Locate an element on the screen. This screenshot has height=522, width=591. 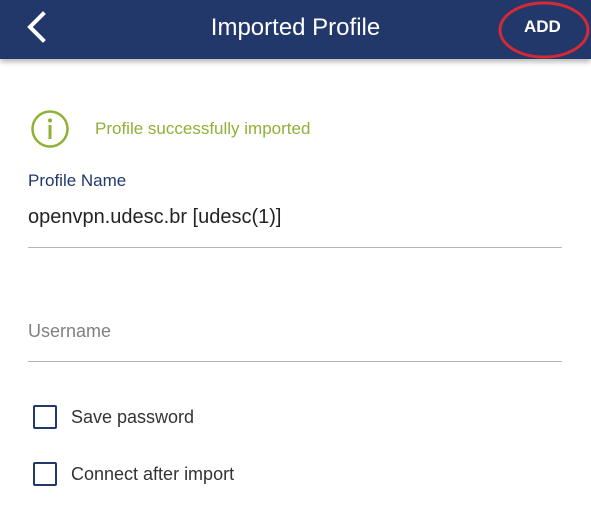
save-password-label: Save password is located at coordinates (133, 417).